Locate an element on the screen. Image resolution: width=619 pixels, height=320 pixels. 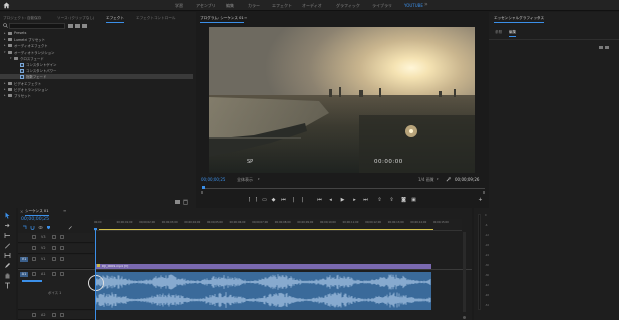
step-back-icon: ◂ is located at coordinates (330, 200).